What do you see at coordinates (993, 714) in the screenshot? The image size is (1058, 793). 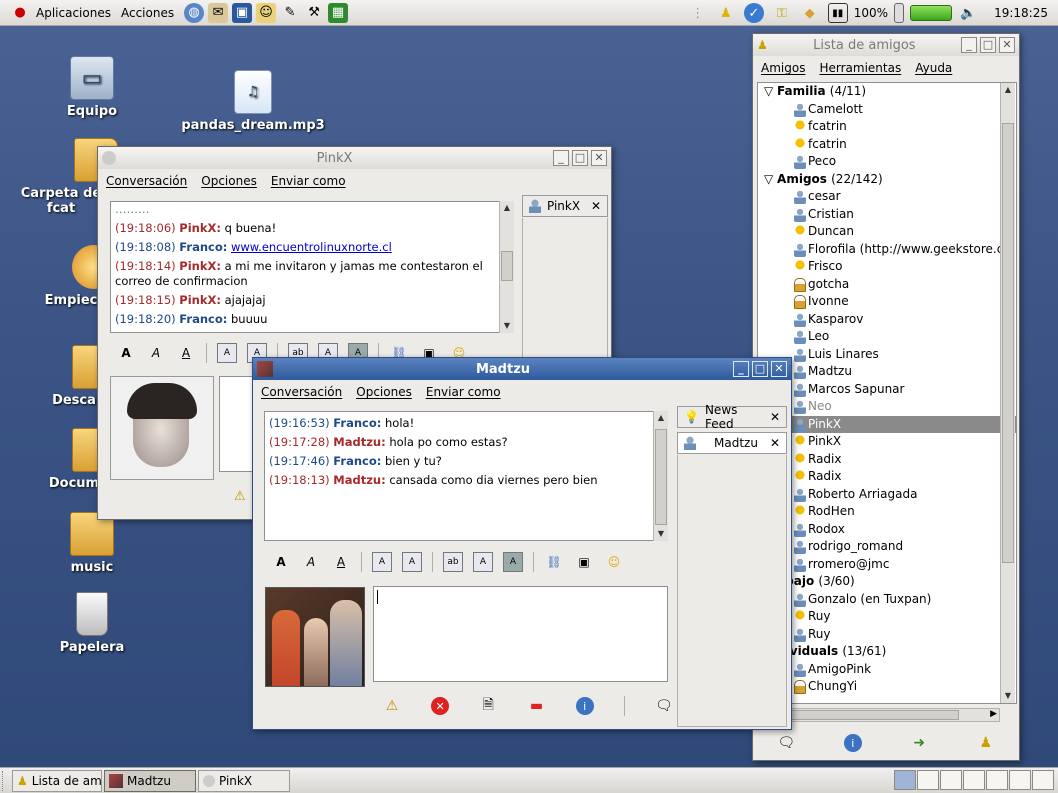 I see `scroll-right-arrow-icon: ▶` at bounding box center [993, 714].